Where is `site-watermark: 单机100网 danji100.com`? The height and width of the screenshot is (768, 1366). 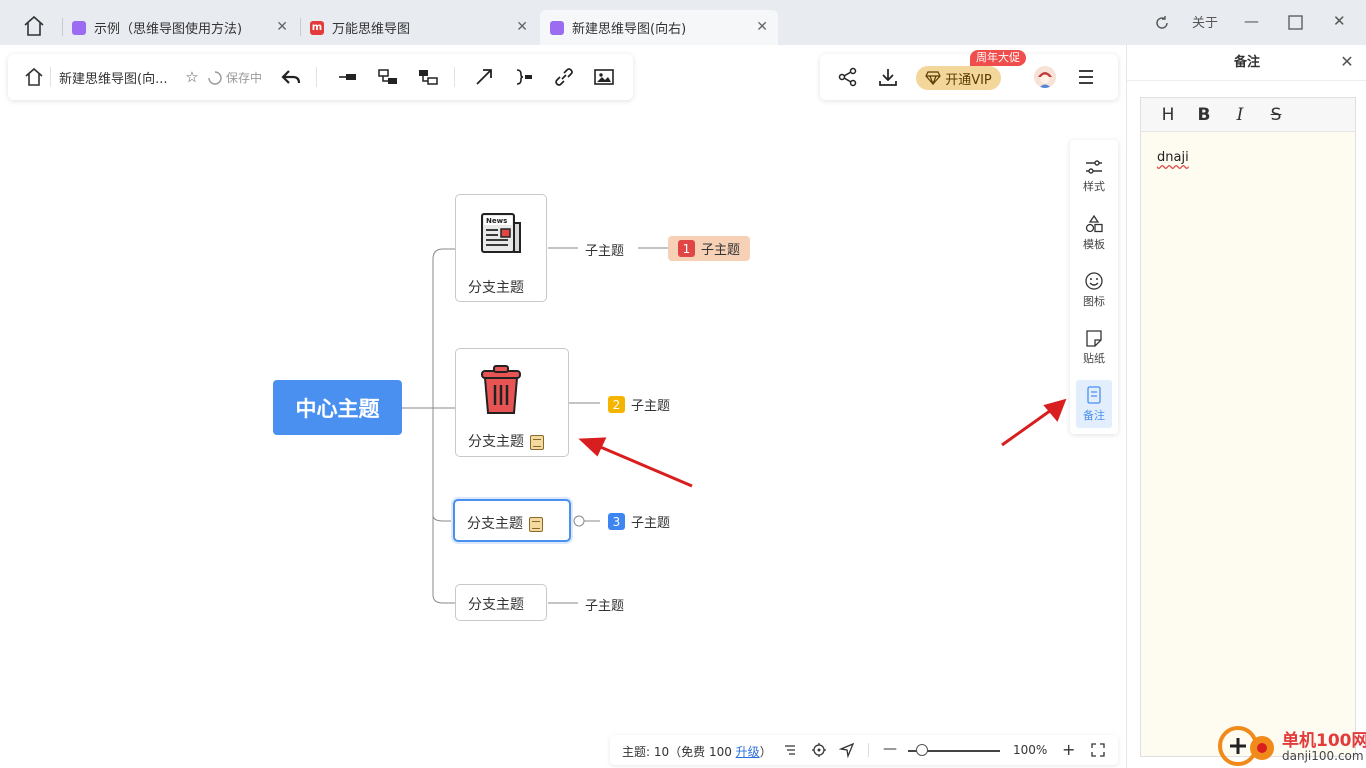
site-watermark: 单机100网 danji100.com is located at coordinates (1291, 746).